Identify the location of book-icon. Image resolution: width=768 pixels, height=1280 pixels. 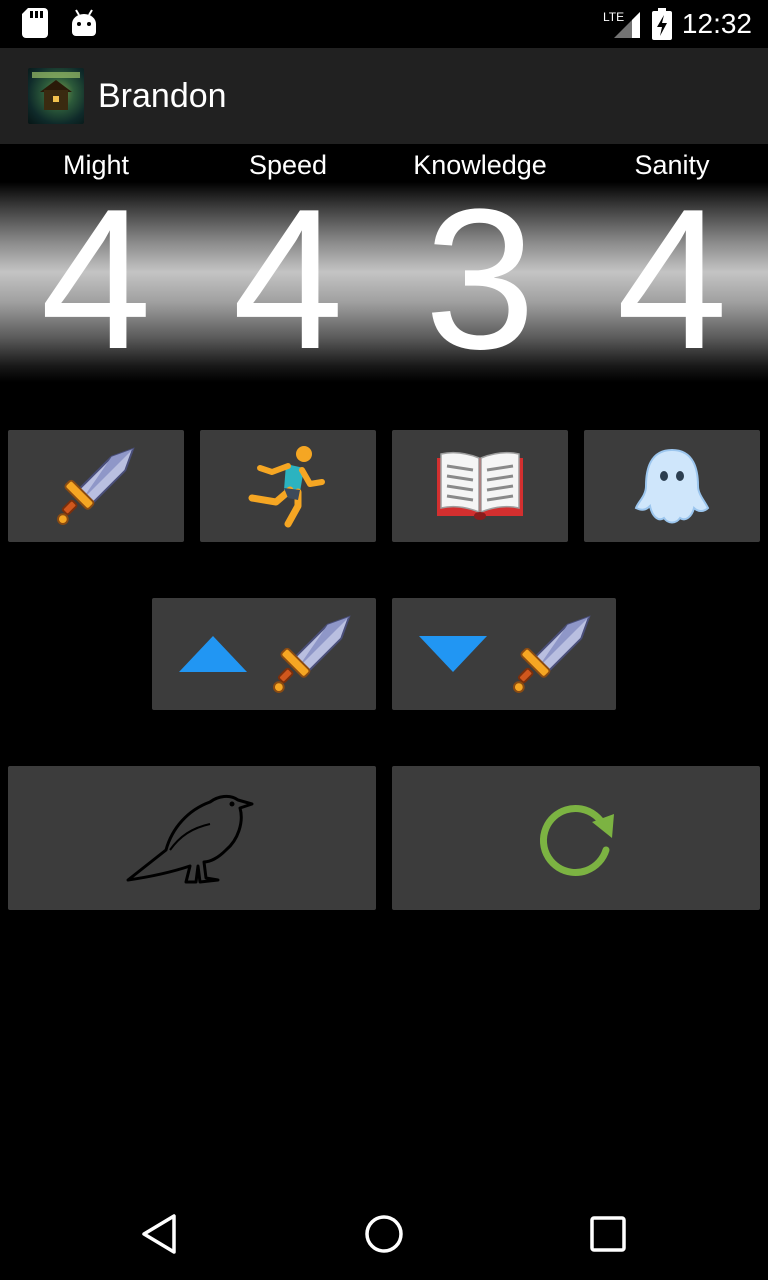
(480, 485).